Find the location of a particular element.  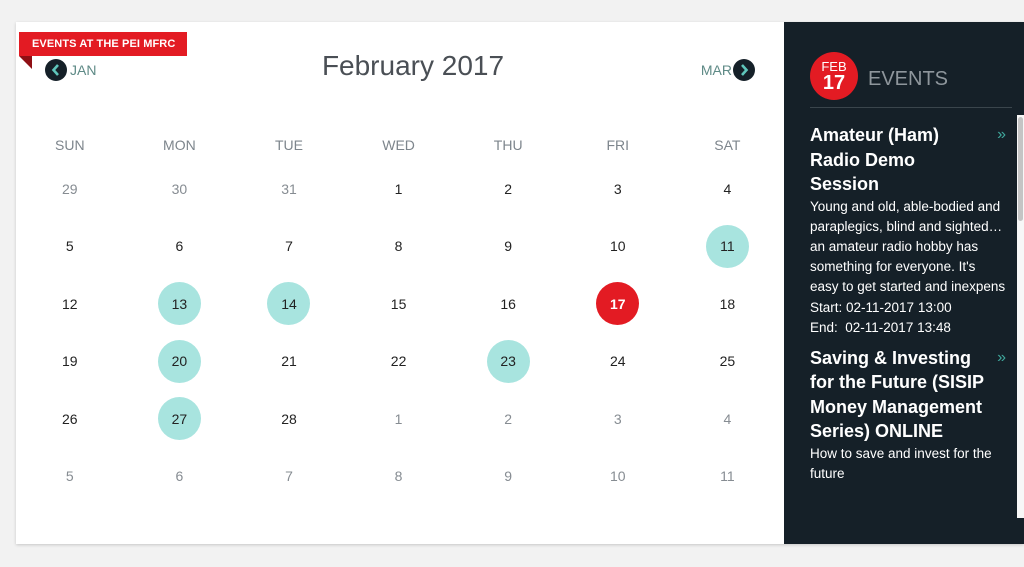

event-description: How to save and invest for the future is located at coordinates (901, 463).